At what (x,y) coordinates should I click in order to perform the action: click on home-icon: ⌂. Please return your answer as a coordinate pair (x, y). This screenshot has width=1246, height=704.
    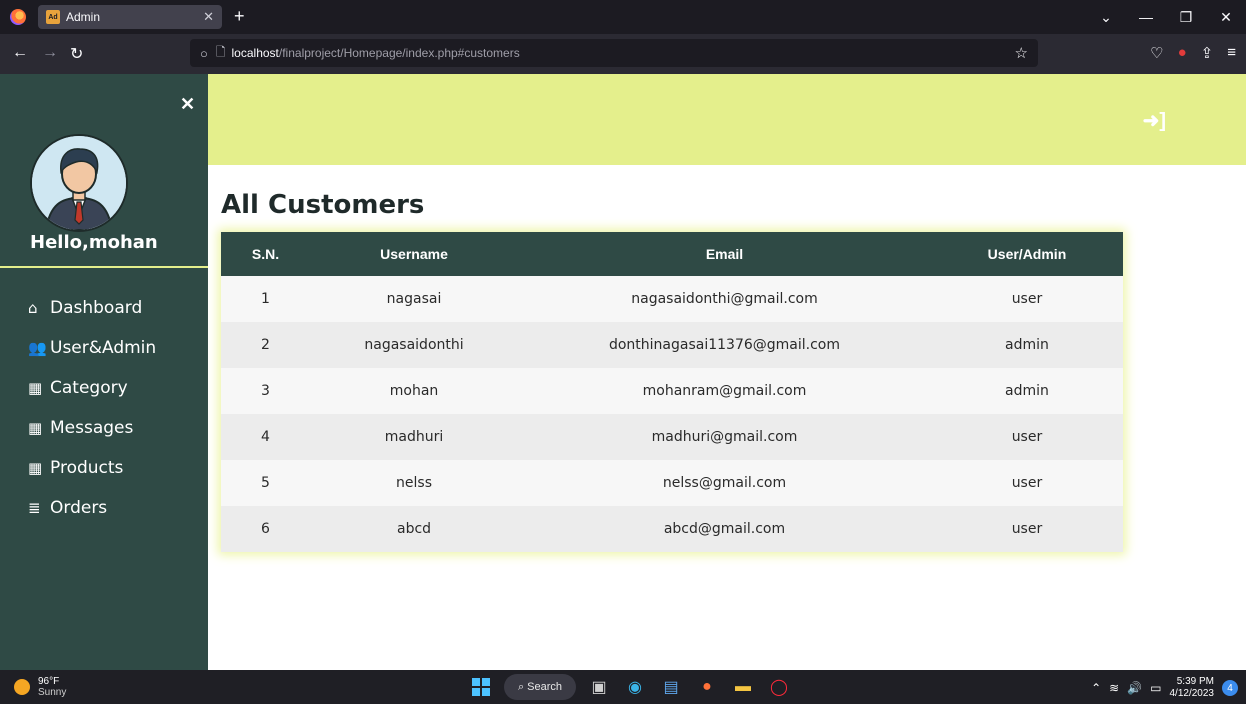
    Looking at the image, I should click on (33, 308).